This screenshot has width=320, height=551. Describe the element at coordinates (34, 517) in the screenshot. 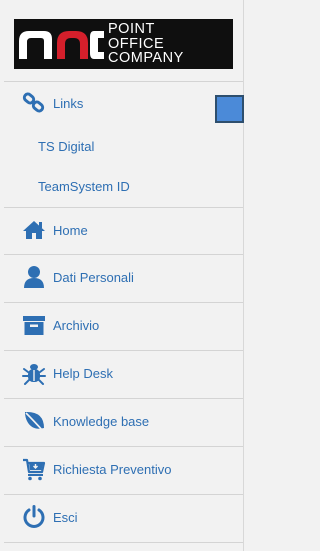

I see `power-icon` at that location.